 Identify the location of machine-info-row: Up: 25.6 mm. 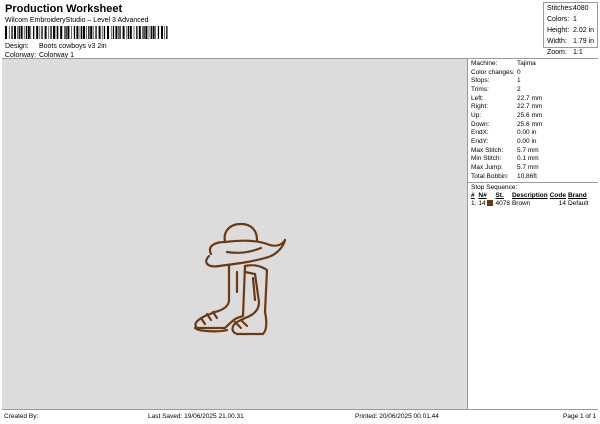
(533, 115).